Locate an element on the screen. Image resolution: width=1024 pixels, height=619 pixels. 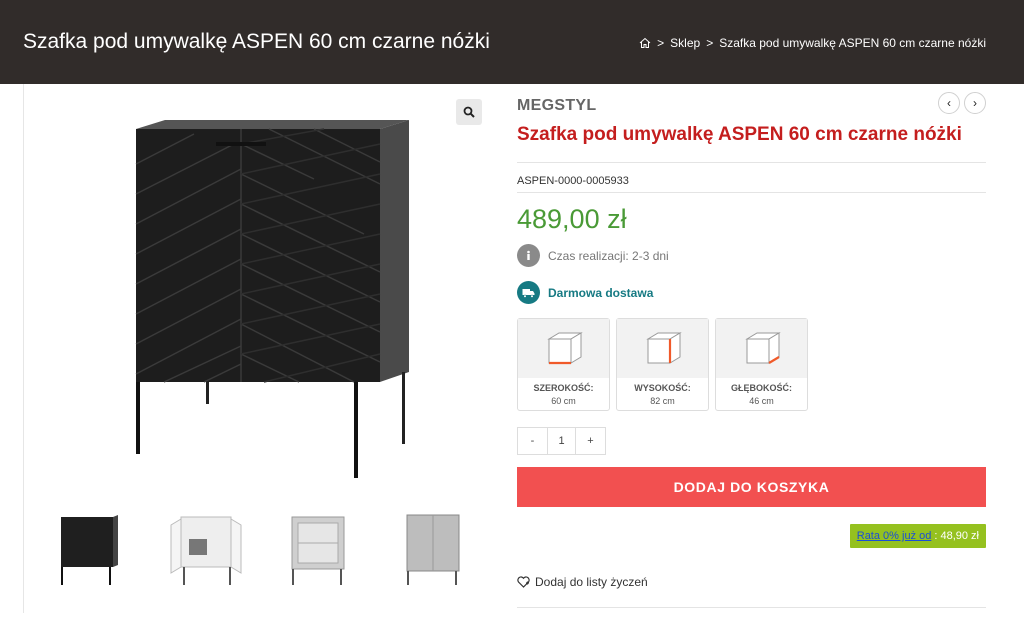
product-sku: ASPEN-0000-0005933 is located at coordinates (573, 181).